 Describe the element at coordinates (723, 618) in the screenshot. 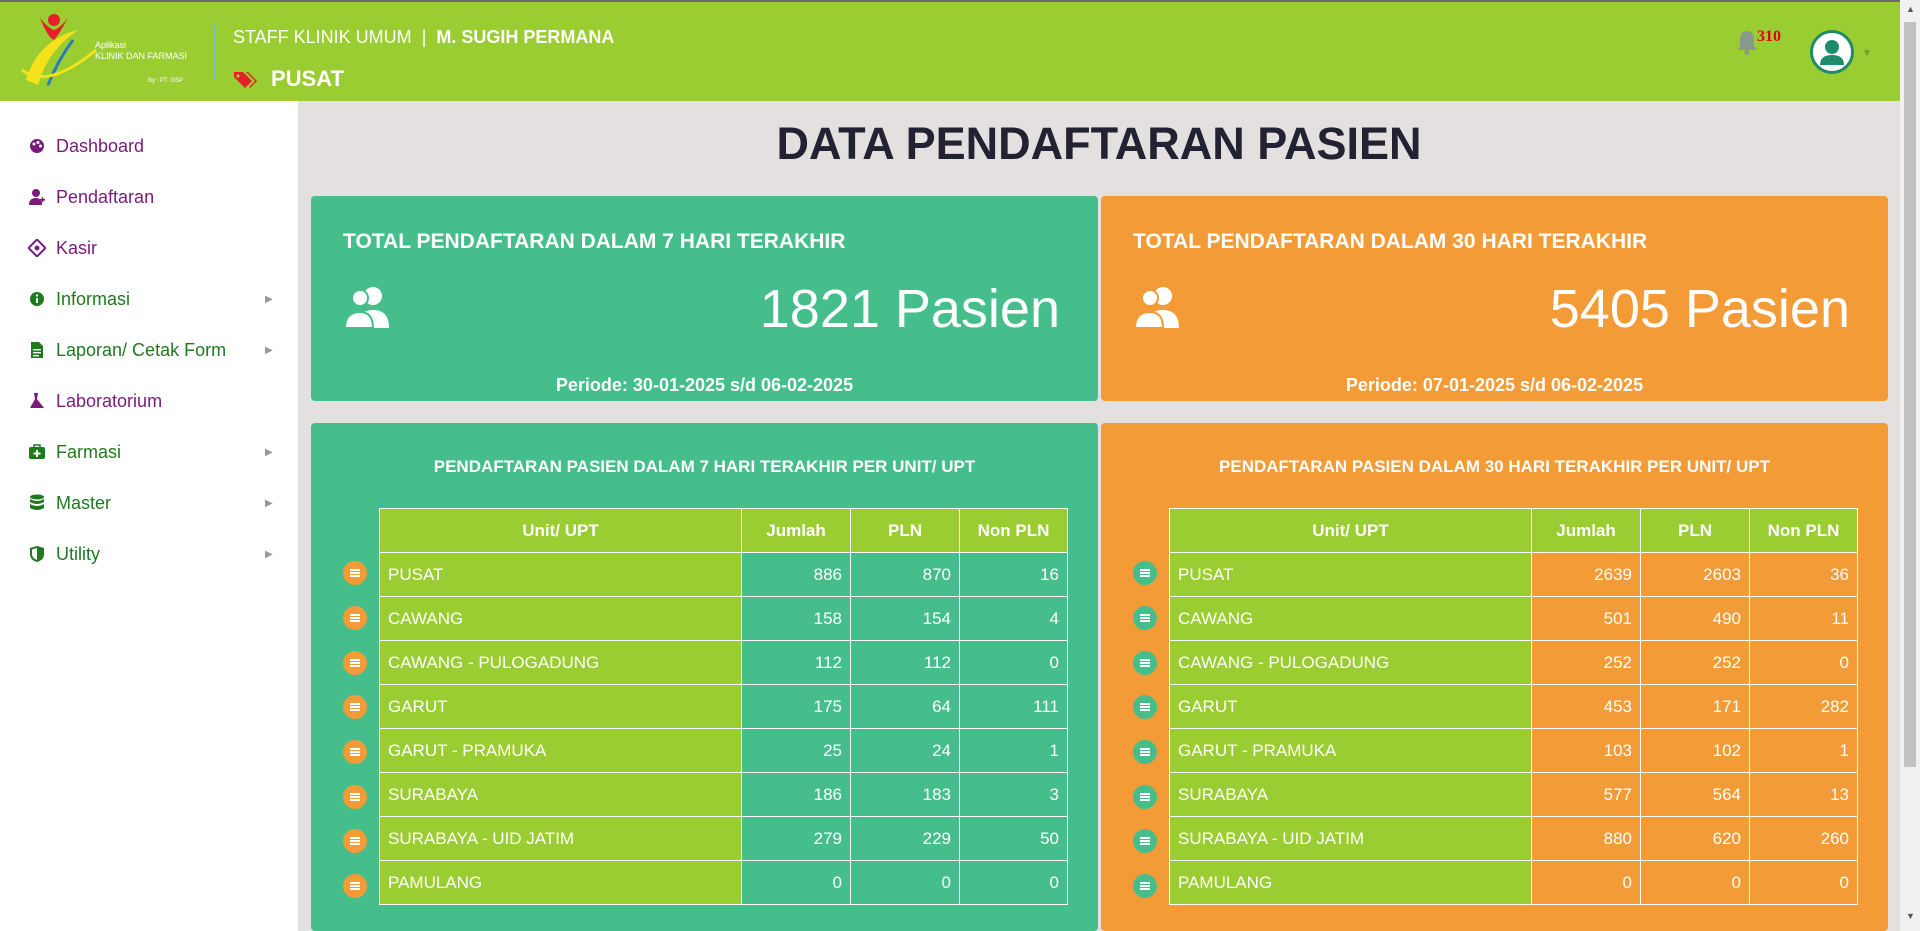

I see `table-row: CAWANG 158 154 4` at that location.